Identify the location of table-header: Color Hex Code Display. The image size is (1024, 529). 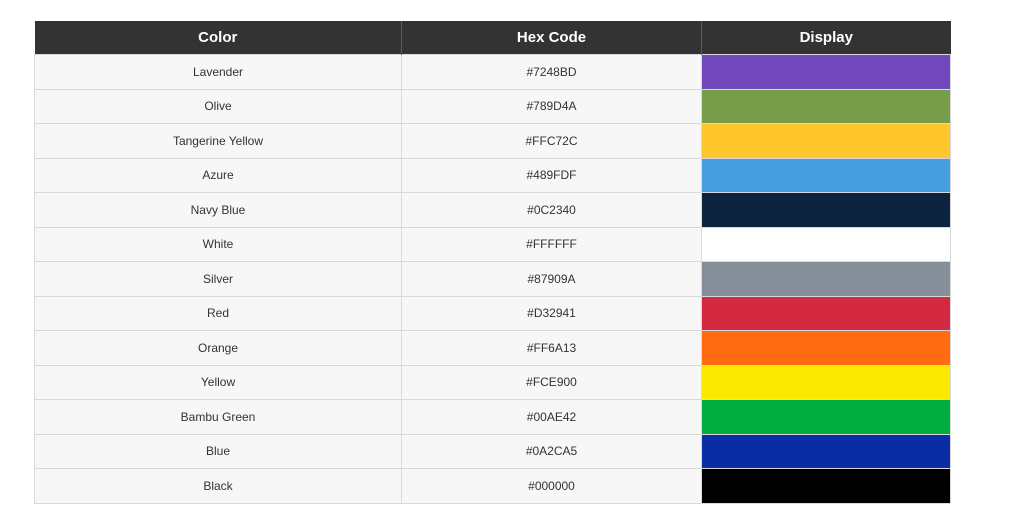
(492, 38).